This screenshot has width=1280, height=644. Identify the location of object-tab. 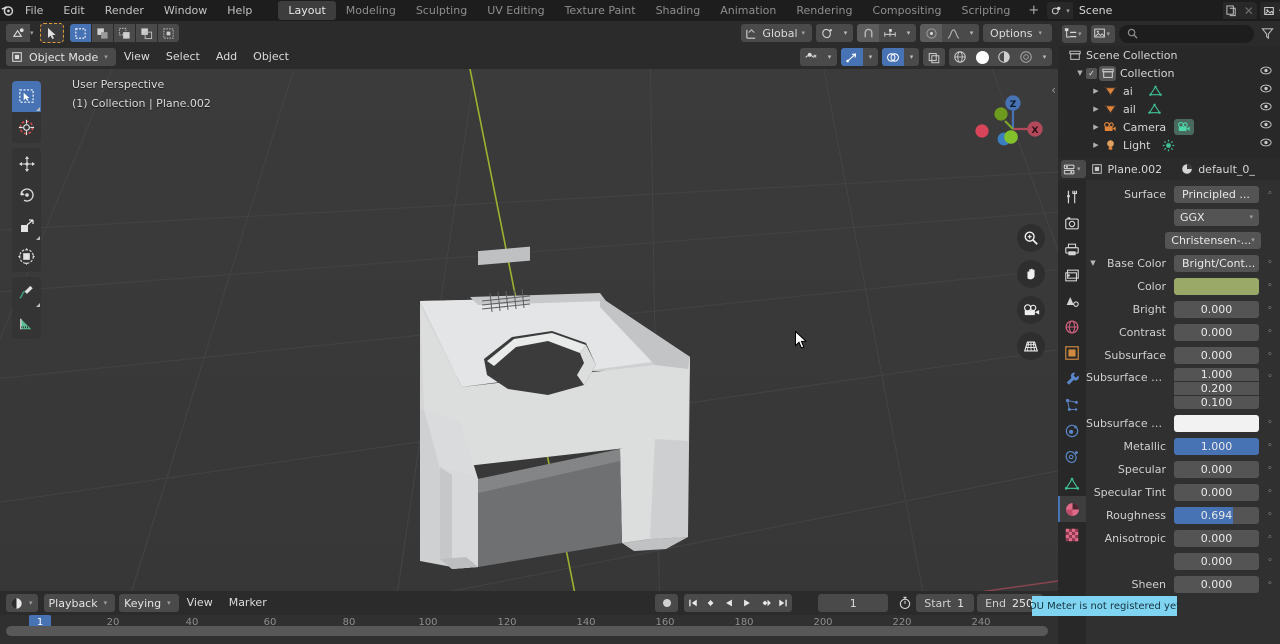
(1072, 353).